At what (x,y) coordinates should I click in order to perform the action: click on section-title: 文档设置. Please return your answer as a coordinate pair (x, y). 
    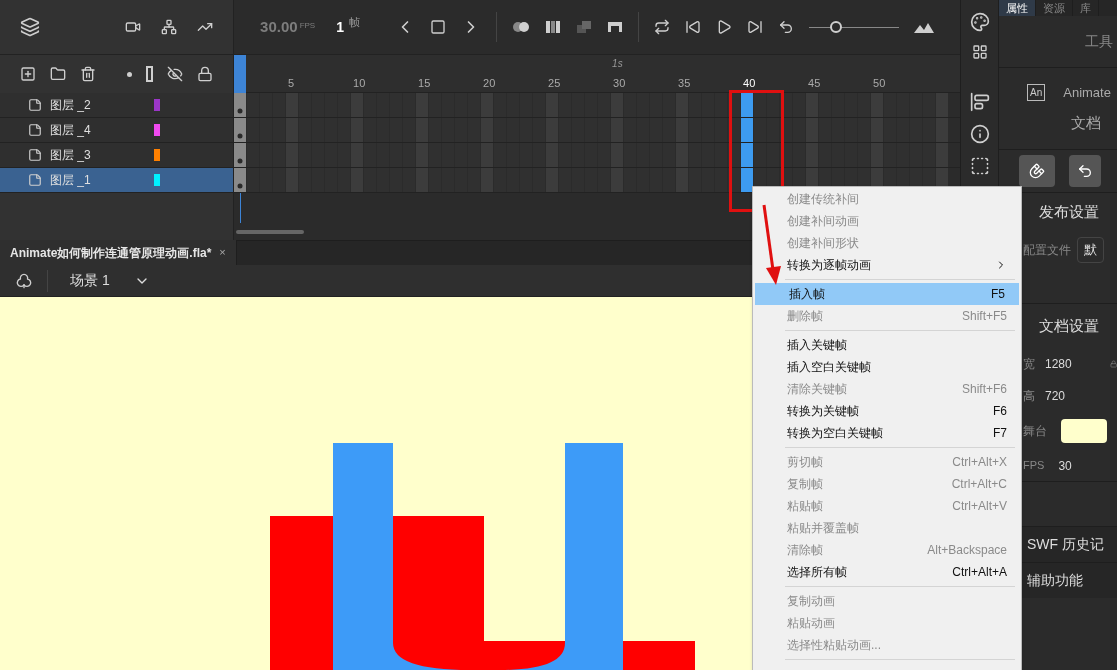
    Looking at the image, I should click on (1069, 326).